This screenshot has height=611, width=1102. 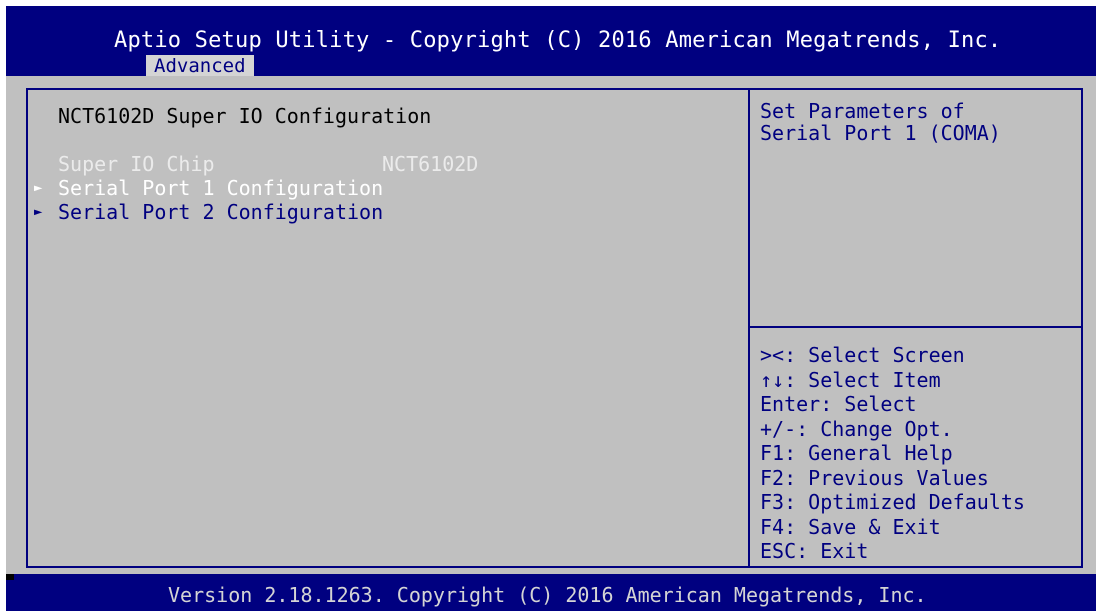 What do you see at coordinates (221, 212) in the screenshot?
I see `menu-item-label: Serial Port 2 Configuration` at bounding box center [221, 212].